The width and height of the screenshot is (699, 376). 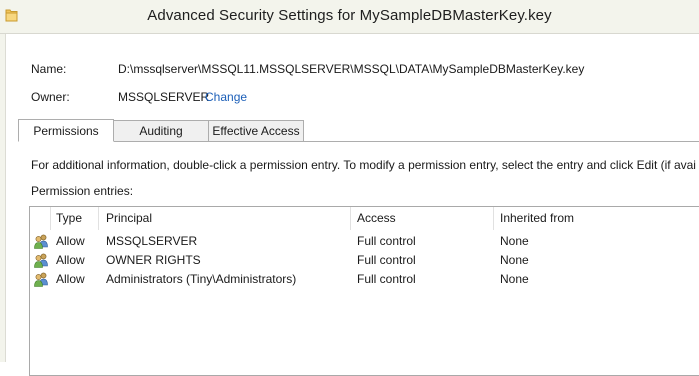 I want to click on owner-value: MSSQLSERVER, so click(x=164, y=97).